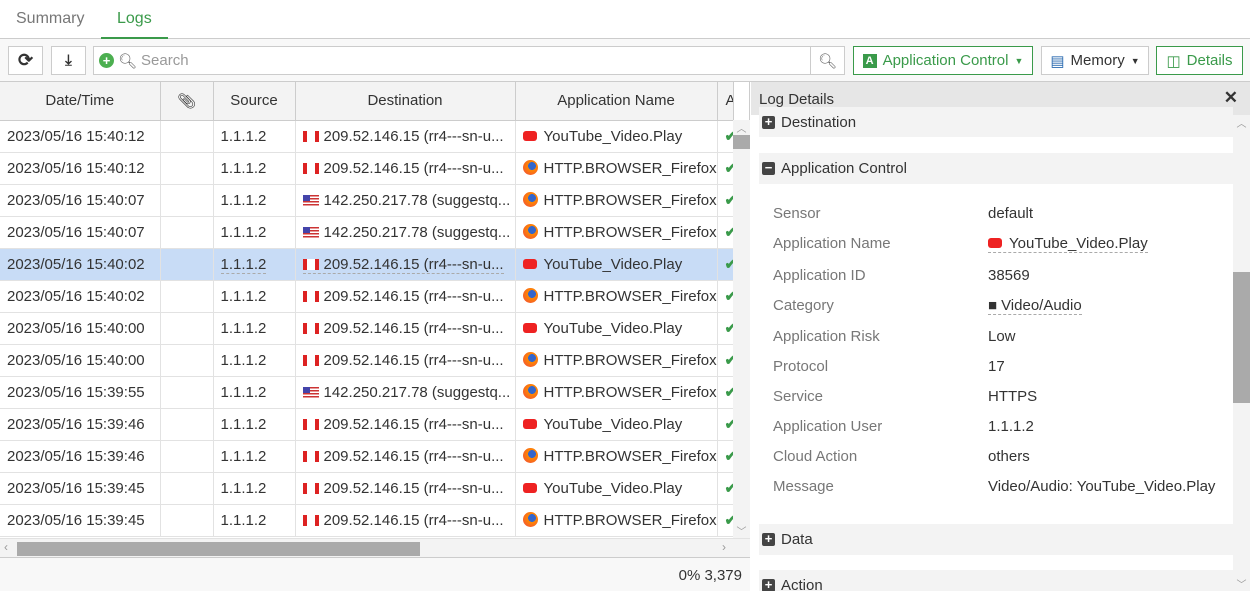  I want to click on status-footer: 0% 3,379, so click(375, 574).